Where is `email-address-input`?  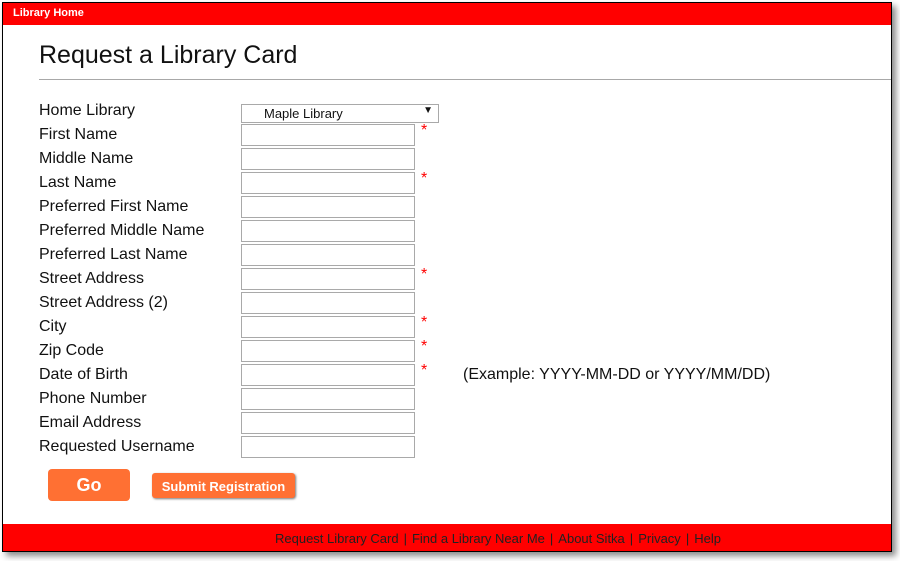
email-address-input is located at coordinates (328, 423).